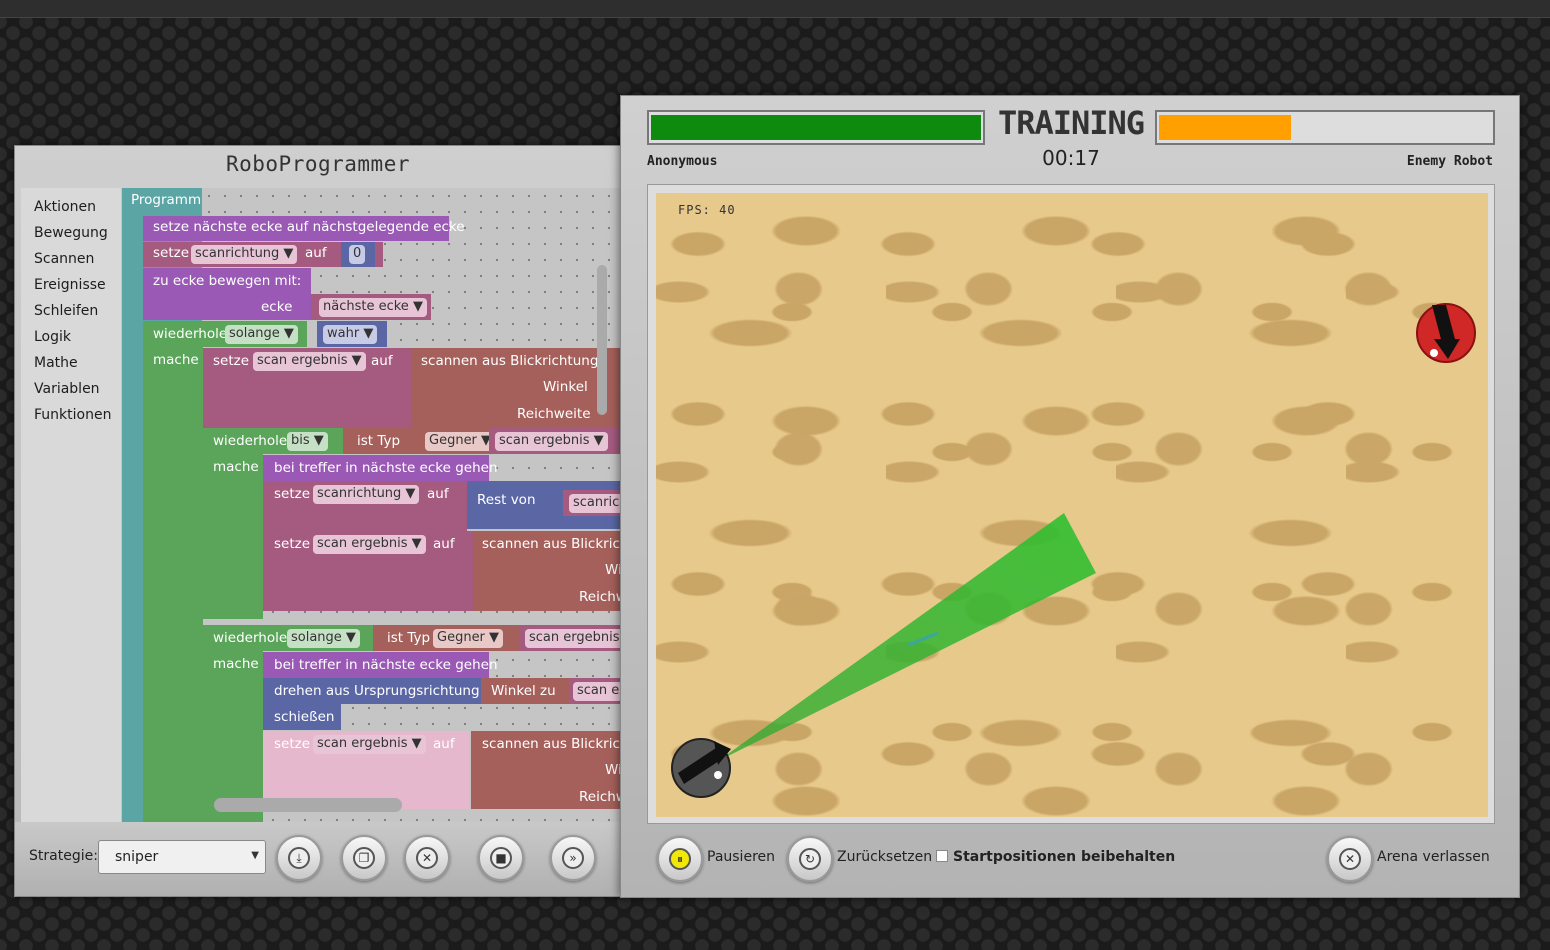 The image size is (1550, 950). Describe the element at coordinates (292, 744) in the screenshot. I see `setze-label-5: setze` at that location.